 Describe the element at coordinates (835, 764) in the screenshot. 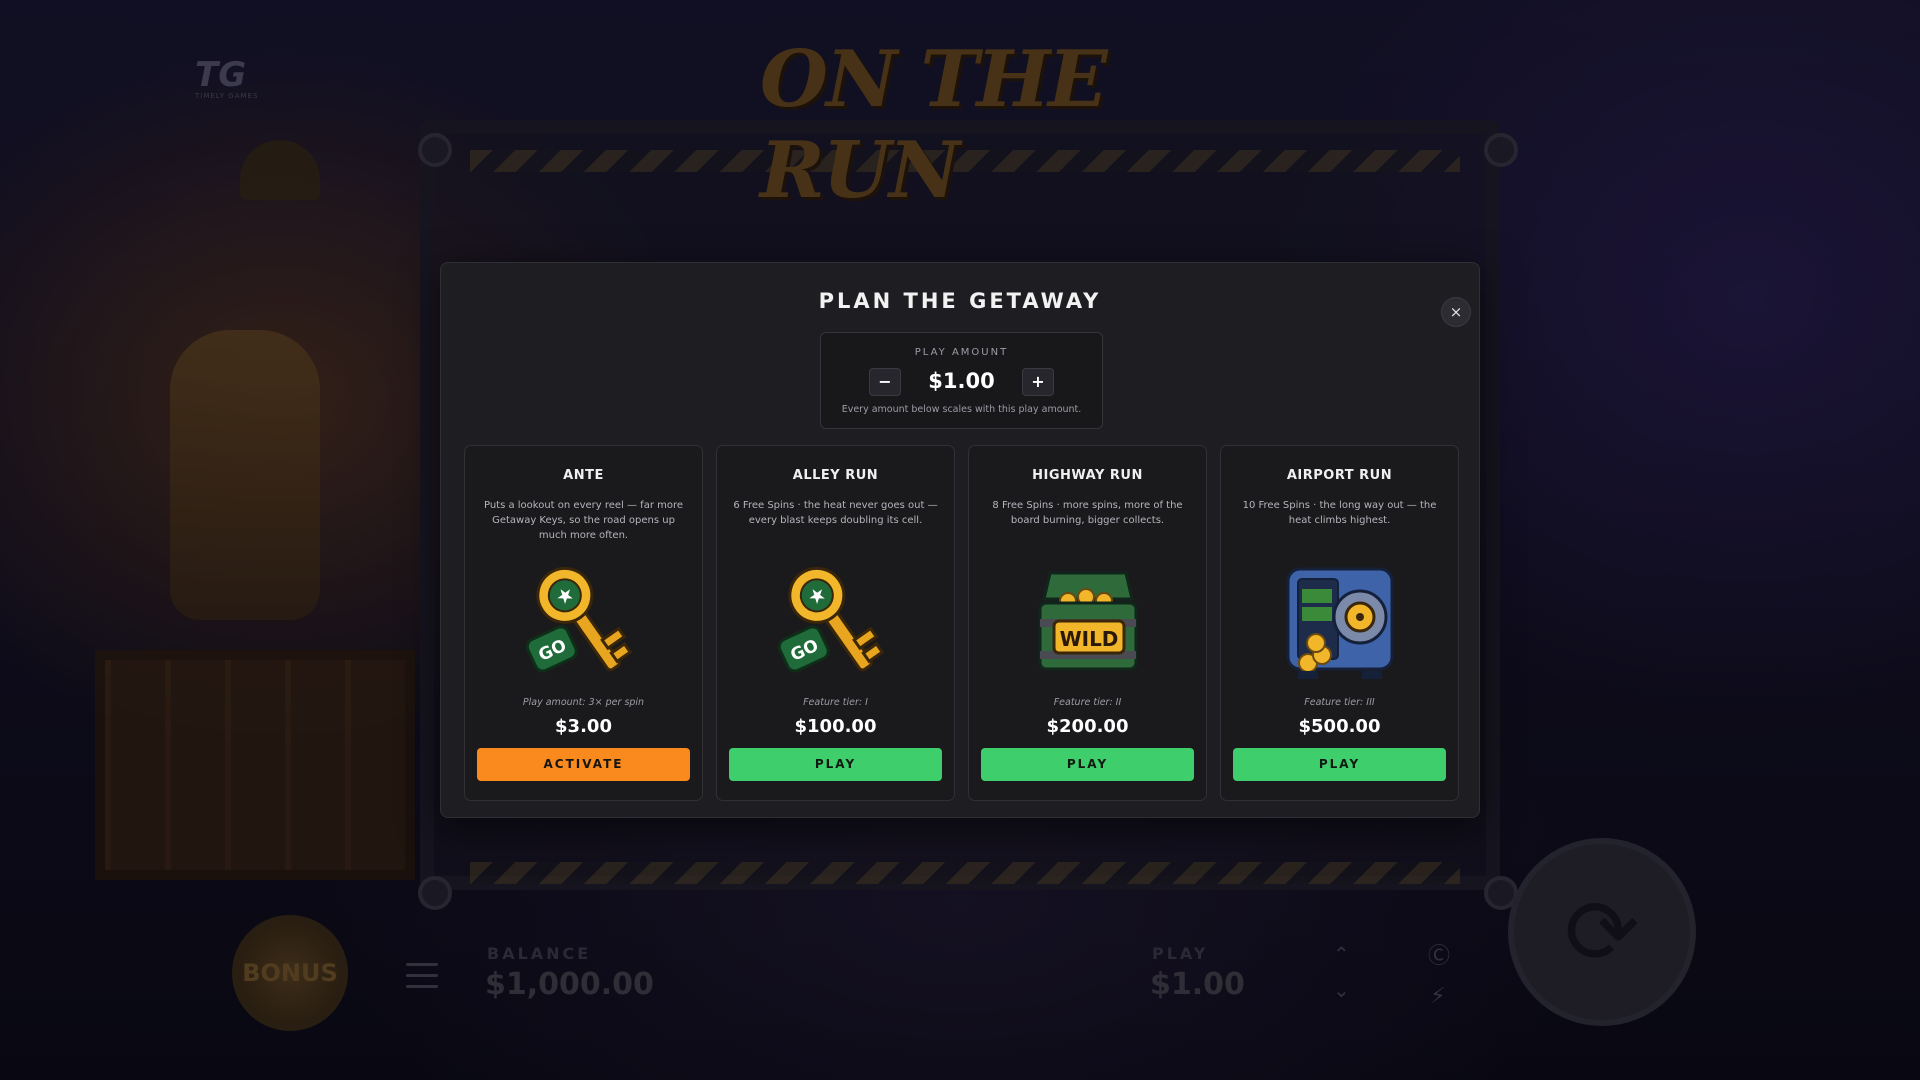

I see `play-alley-run-button: PLAY` at that location.